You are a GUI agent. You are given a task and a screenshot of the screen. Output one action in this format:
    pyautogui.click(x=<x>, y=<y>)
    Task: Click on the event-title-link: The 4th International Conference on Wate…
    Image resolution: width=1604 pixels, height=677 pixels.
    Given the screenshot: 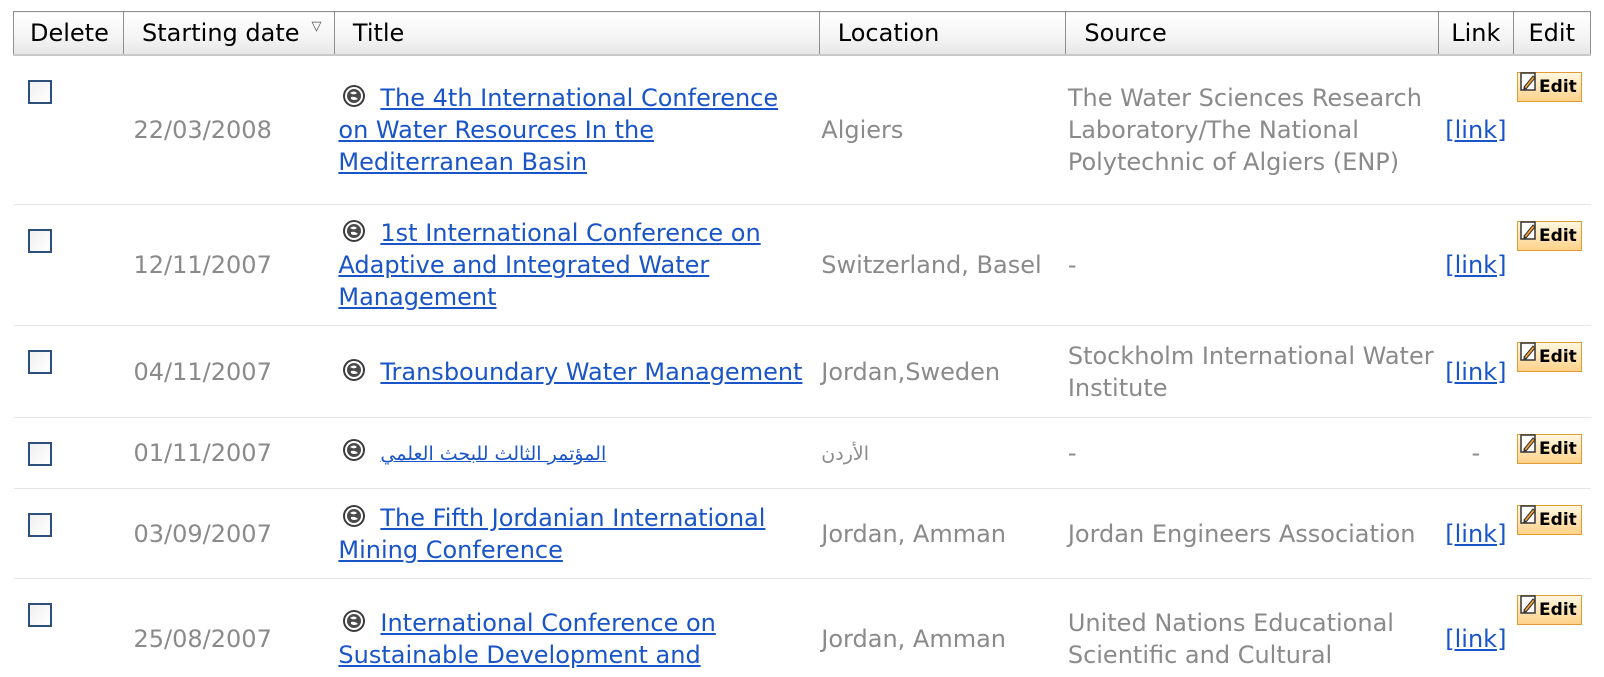 What is the action you would take?
    pyautogui.click(x=558, y=130)
    